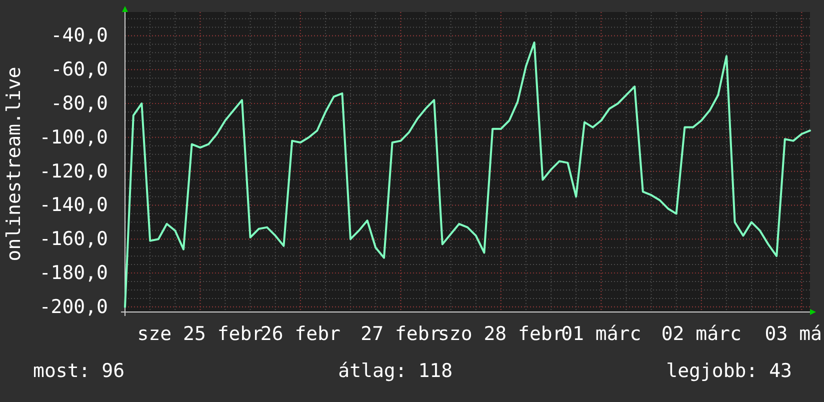 This screenshot has width=824, height=402. Describe the element at coordinates (14, 164) in the screenshot. I see `y-axis-title: onlinestream.live` at that location.